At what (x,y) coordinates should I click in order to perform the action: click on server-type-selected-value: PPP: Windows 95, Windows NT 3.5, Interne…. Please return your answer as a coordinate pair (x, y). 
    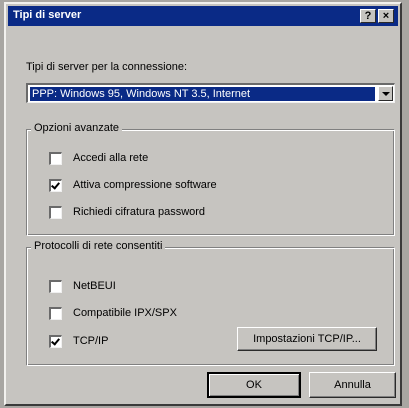
    Looking at the image, I should click on (202, 94).